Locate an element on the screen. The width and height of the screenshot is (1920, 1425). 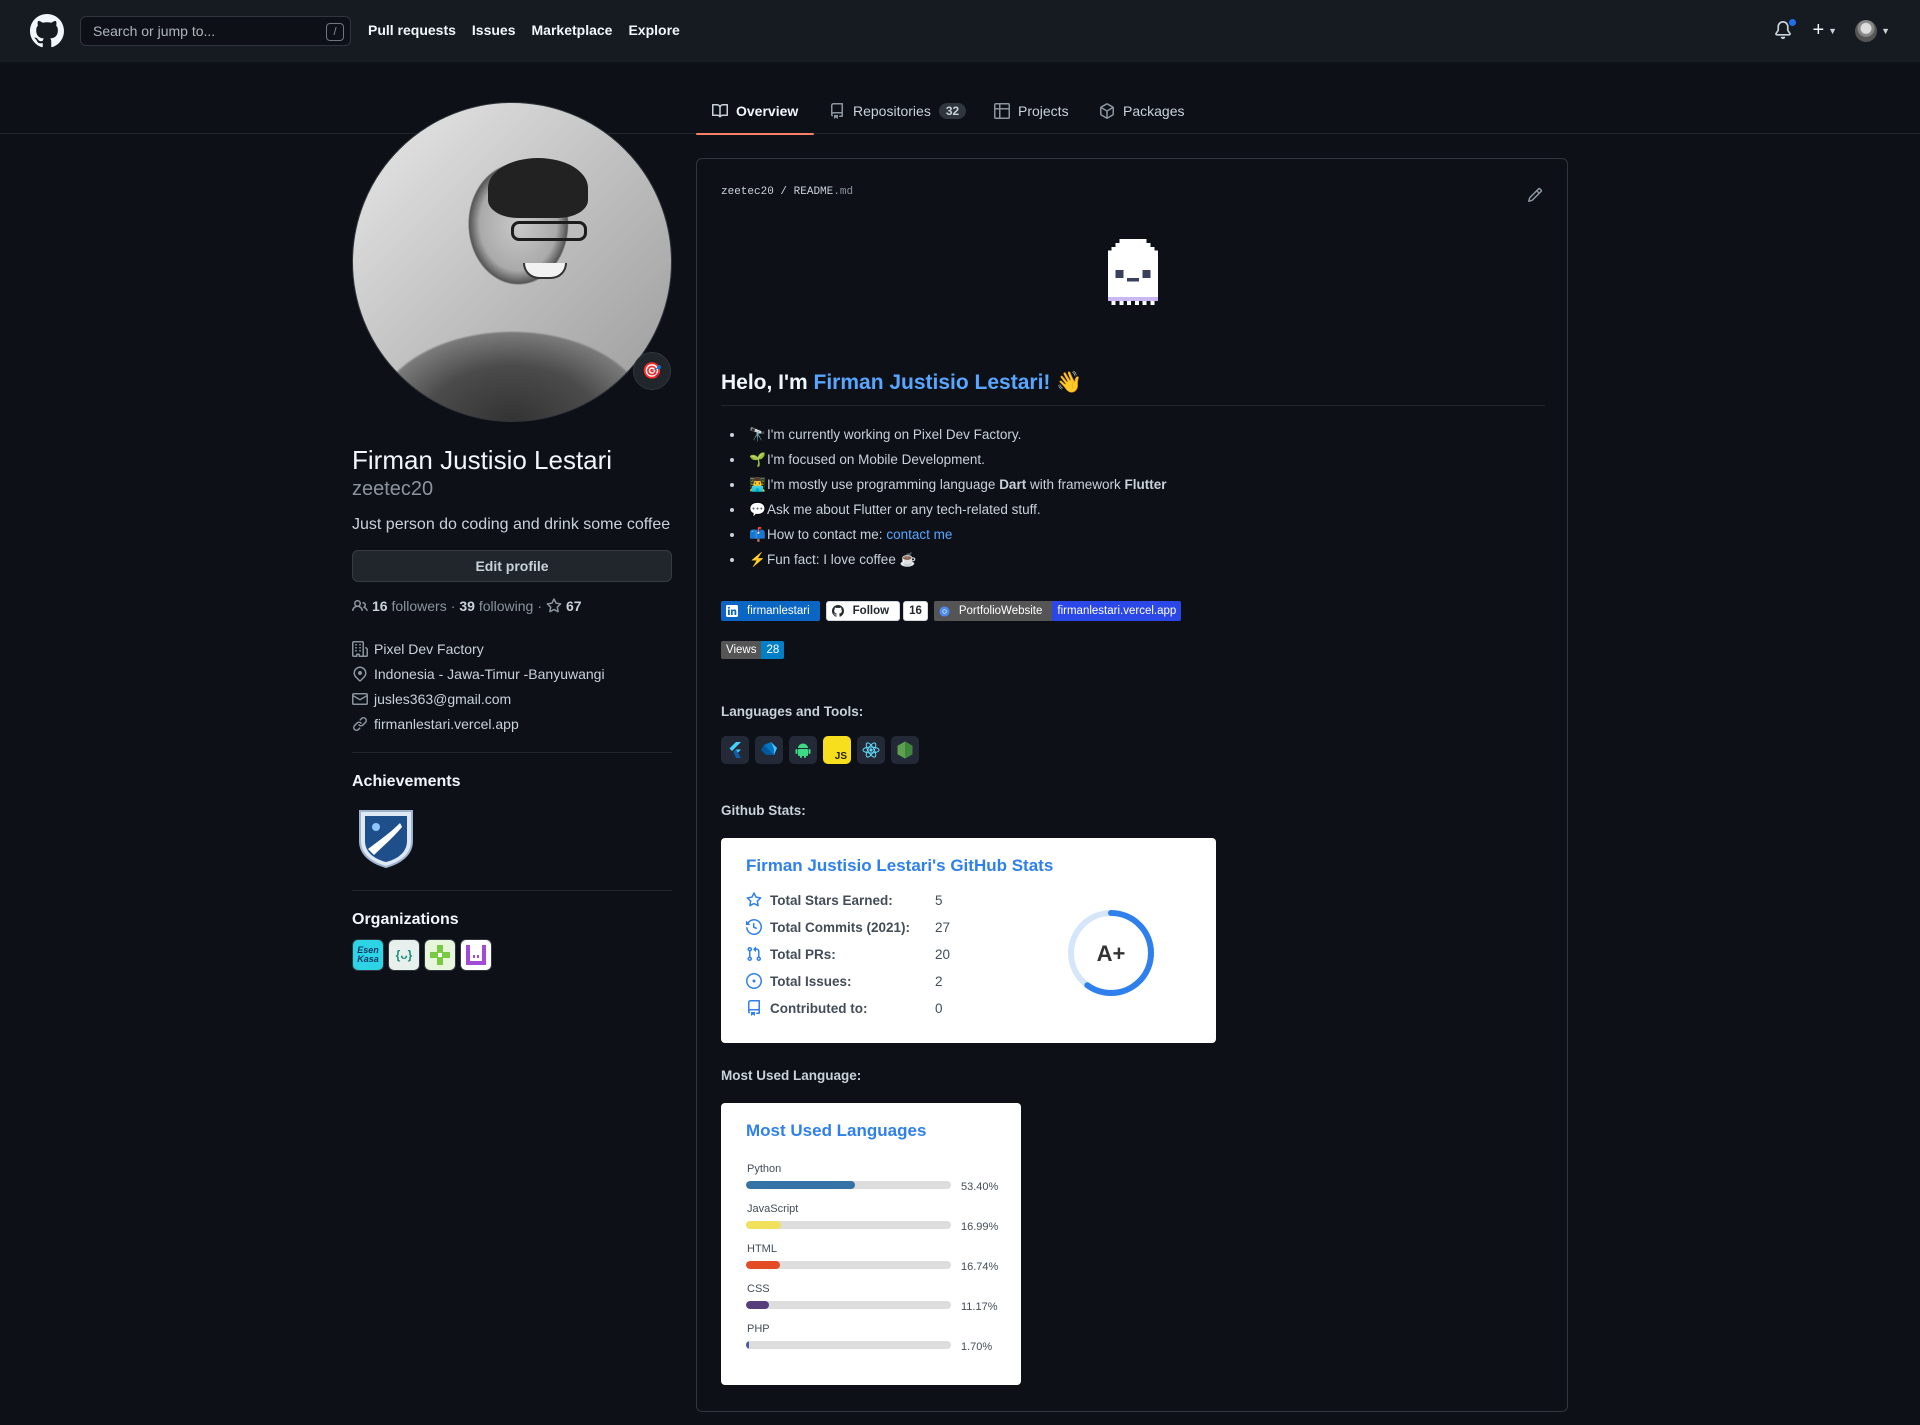
github-follow-badge: Follow 16 is located at coordinates (876, 611).